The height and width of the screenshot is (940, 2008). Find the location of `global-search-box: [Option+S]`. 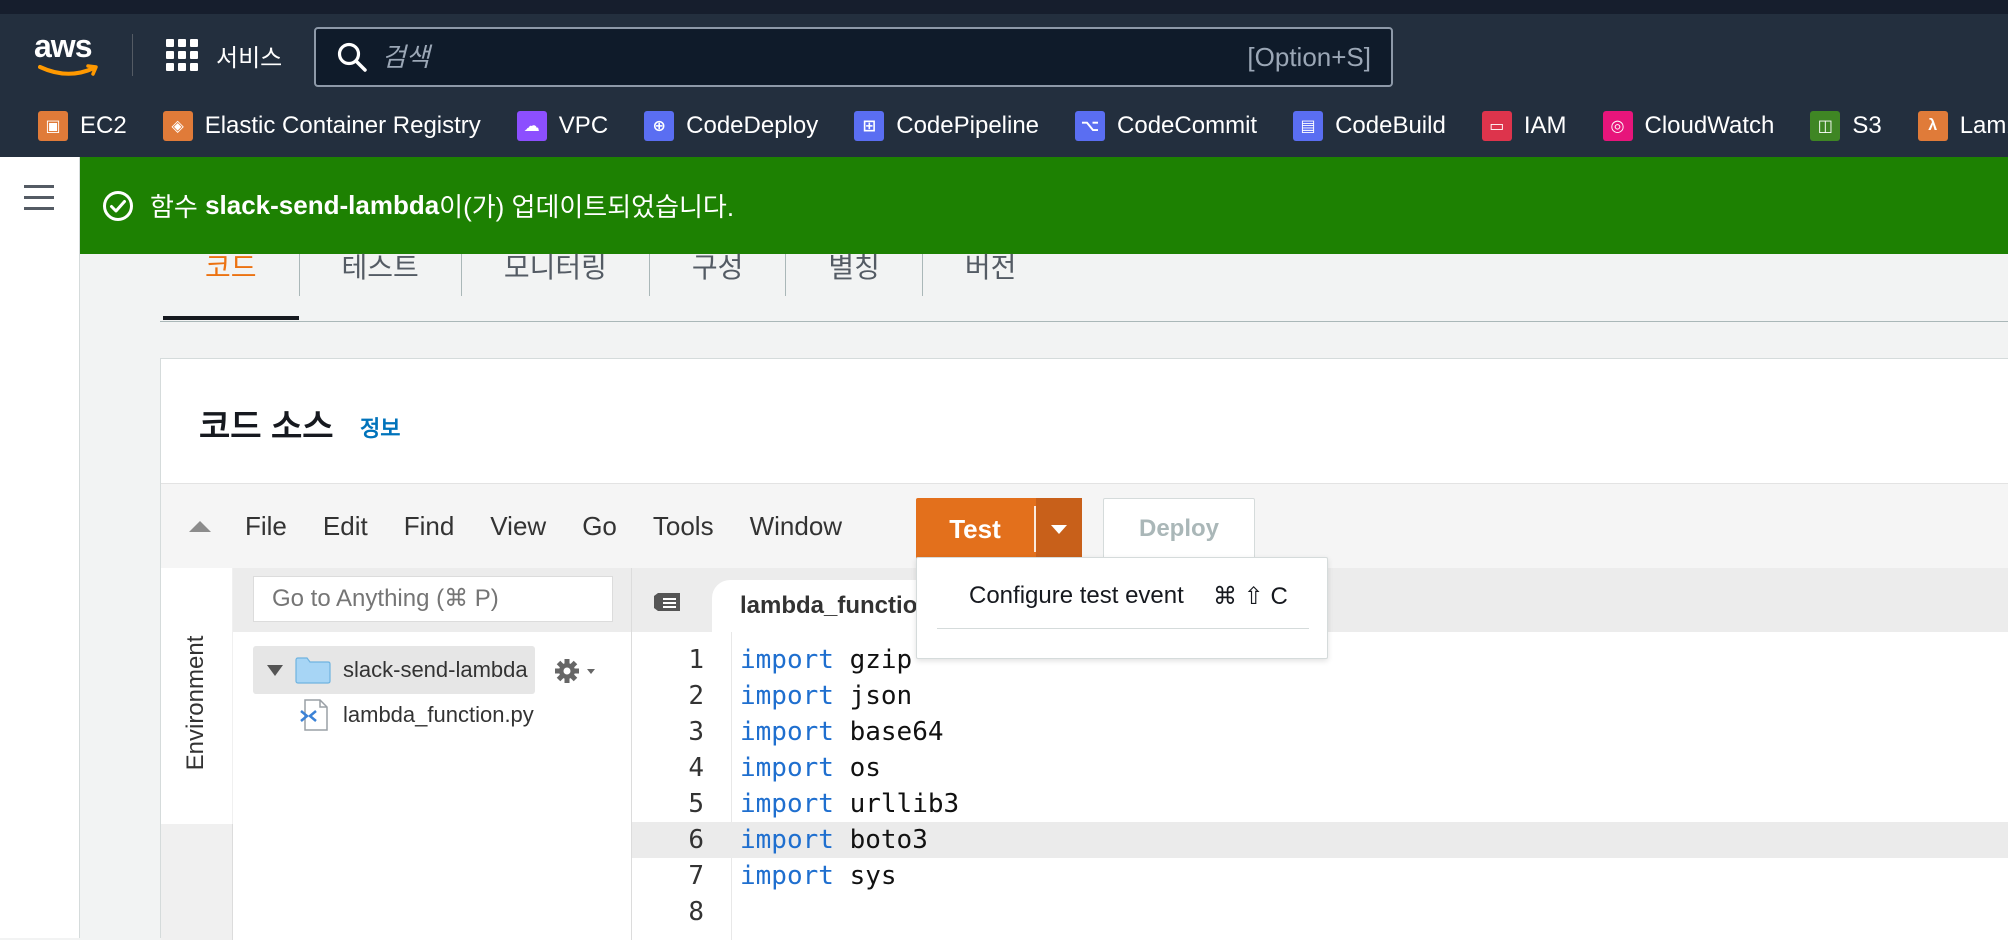

global-search-box: [Option+S] is located at coordinates (853, 57).